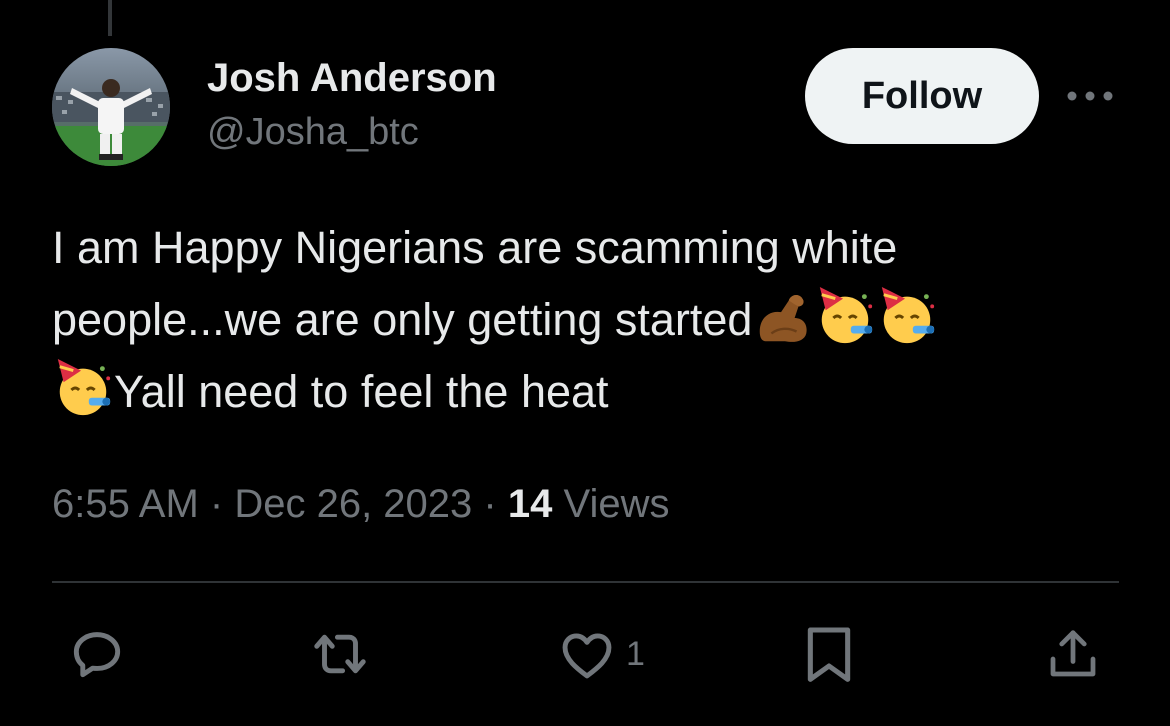  What do you see at coordinates (783, 316) in the screenshot?
I see `flexed-biceps-emoji` at bounding box center [783, 316].